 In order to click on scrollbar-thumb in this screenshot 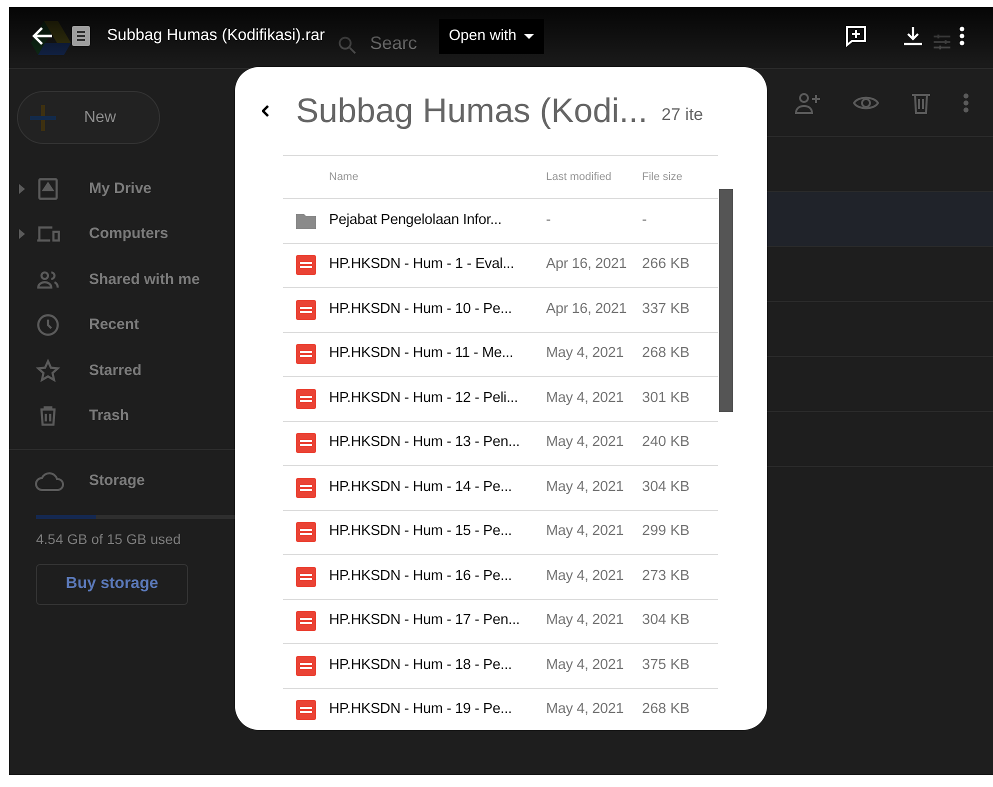, I will do `click(726, 300)`.